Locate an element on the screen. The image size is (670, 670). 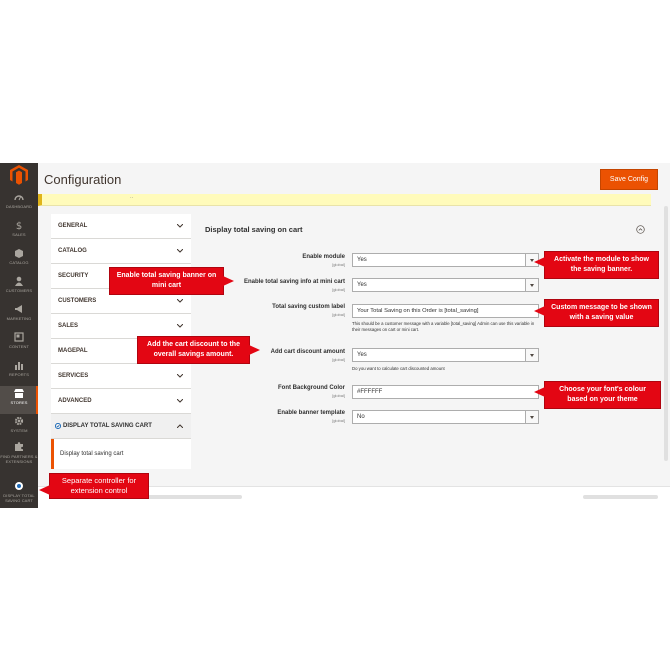
sidebar-item-catalog: CATALOG is located at coordinates (19, 260).